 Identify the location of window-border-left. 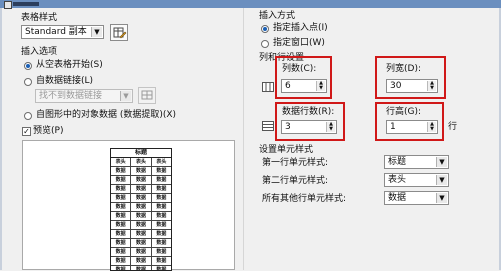
(1, 139).